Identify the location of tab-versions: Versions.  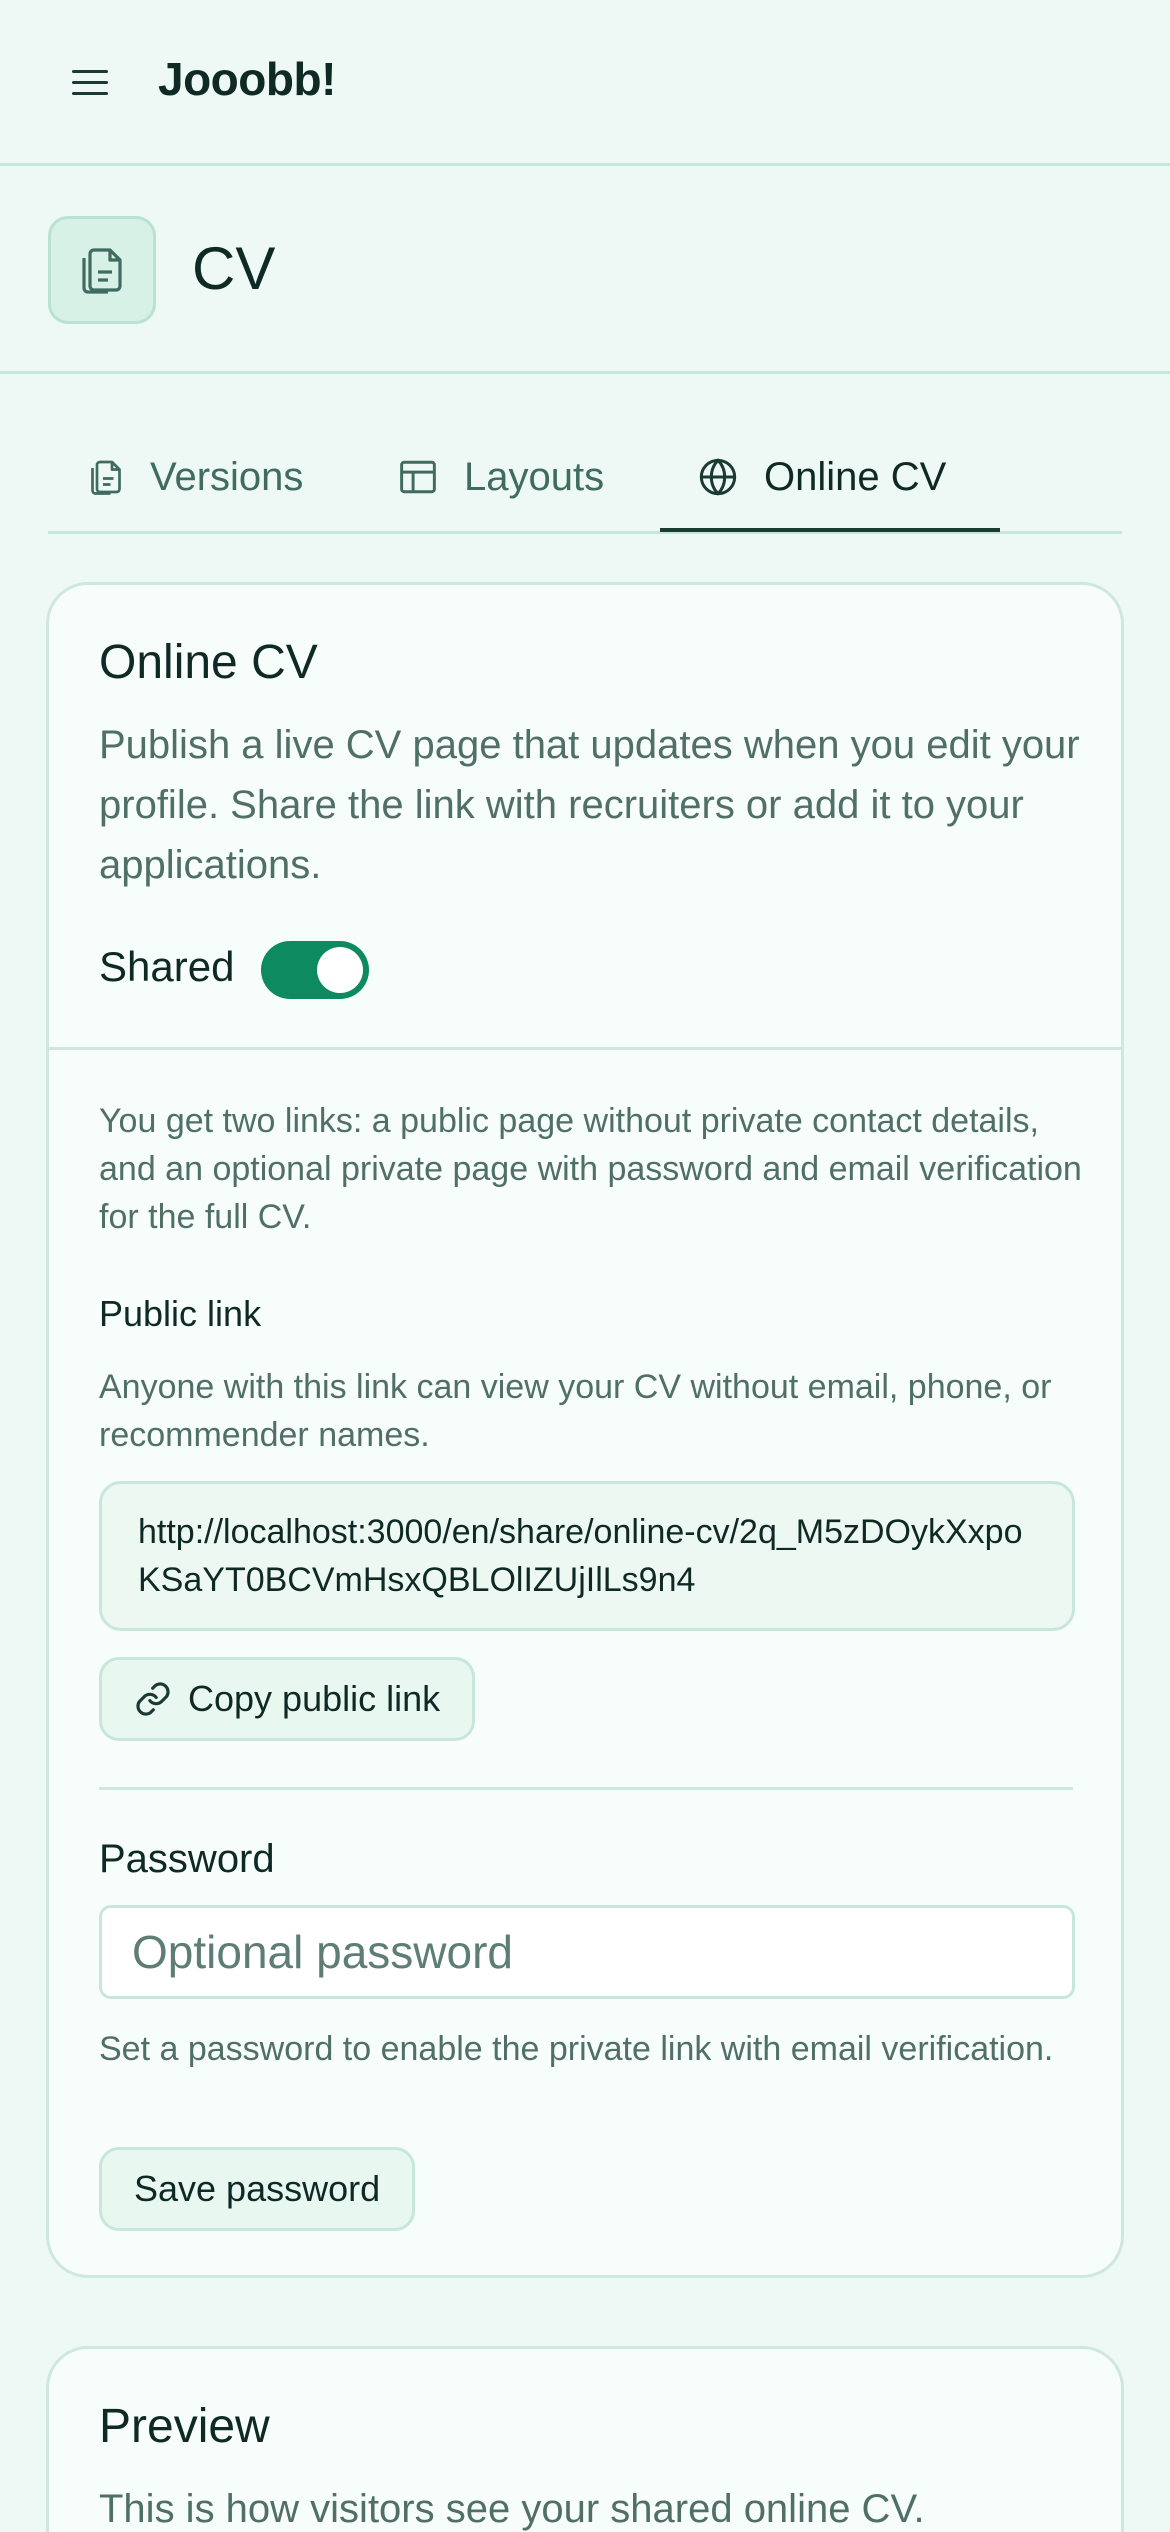
(195, 477).